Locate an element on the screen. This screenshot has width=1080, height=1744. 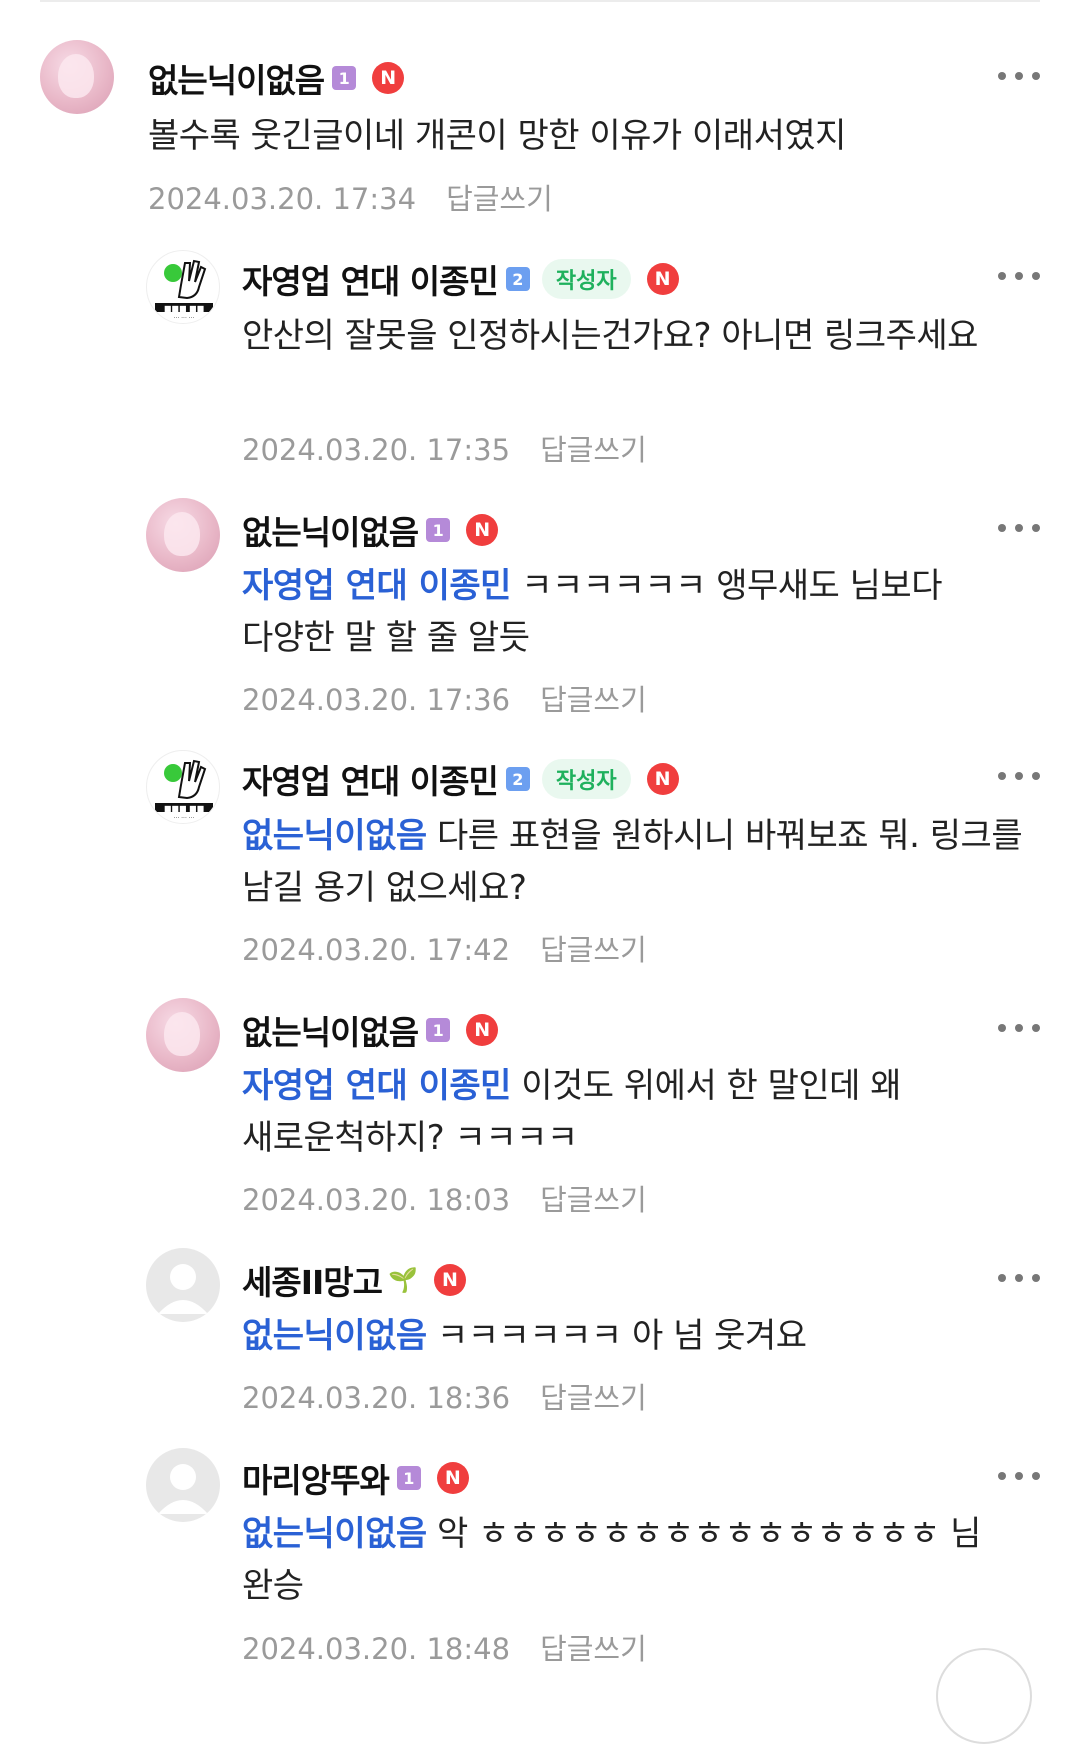
comment-date: 2024.03.20. 17:36 is located at coordinates (376, 700).